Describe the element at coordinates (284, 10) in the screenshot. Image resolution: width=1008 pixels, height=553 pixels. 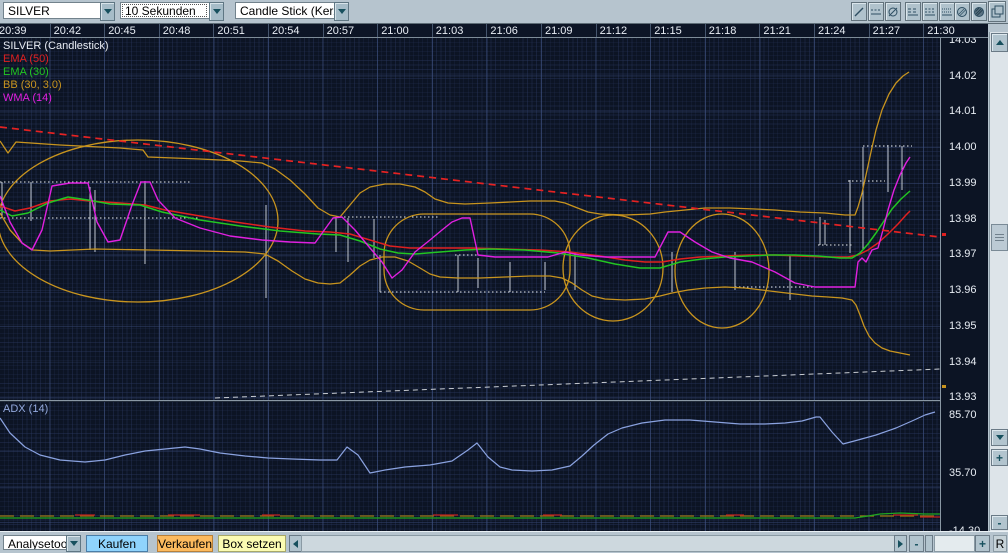
I see `chart-type-select-value: Candle Stick (Kerze` at that location.